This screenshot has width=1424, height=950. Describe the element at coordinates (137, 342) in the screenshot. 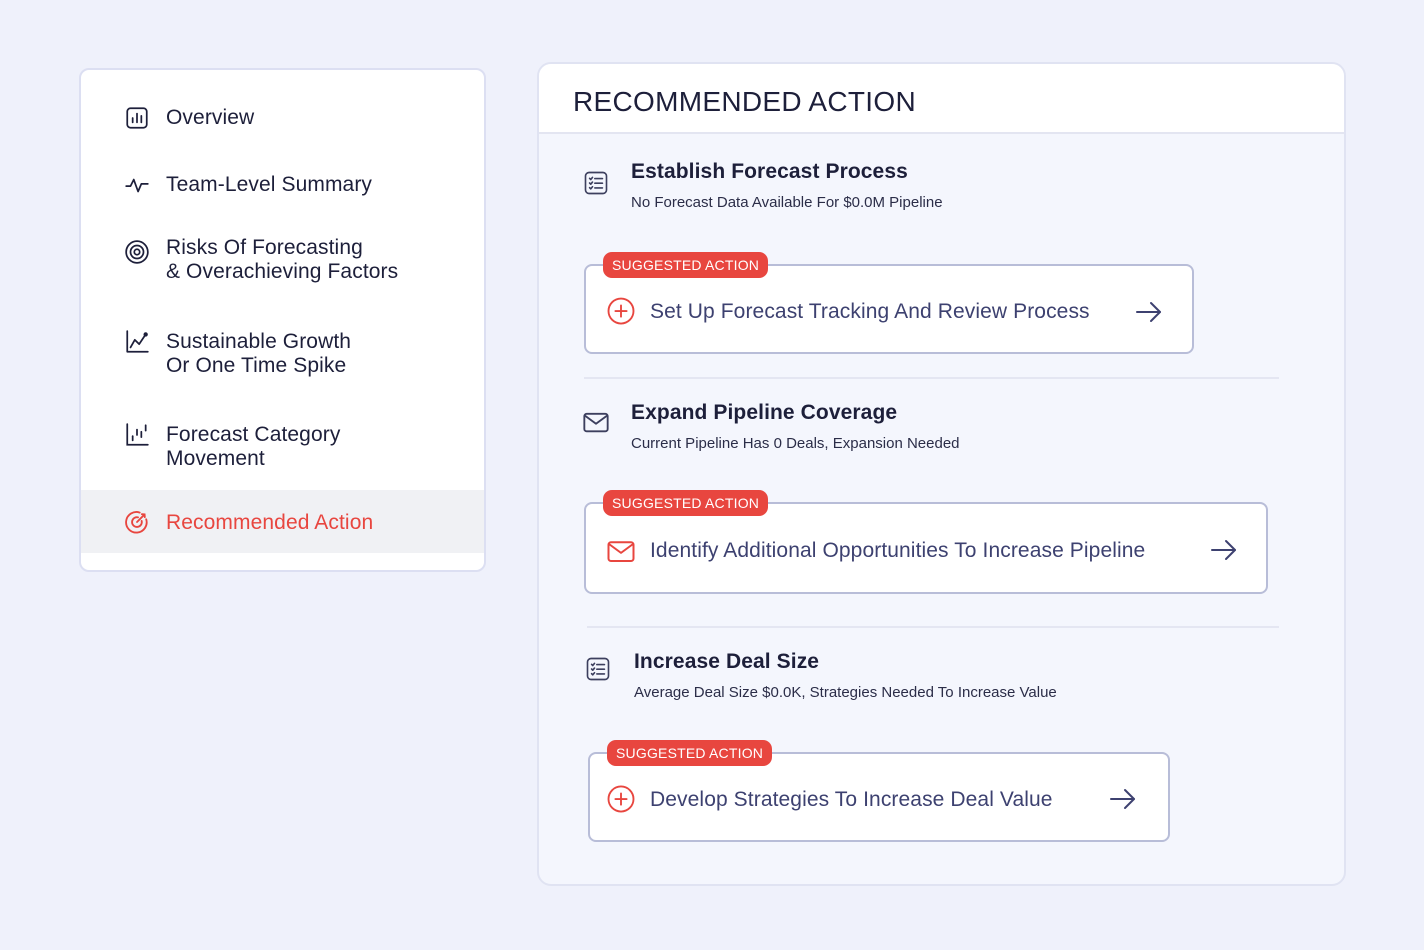

I see `line-chart-icon` at that location.